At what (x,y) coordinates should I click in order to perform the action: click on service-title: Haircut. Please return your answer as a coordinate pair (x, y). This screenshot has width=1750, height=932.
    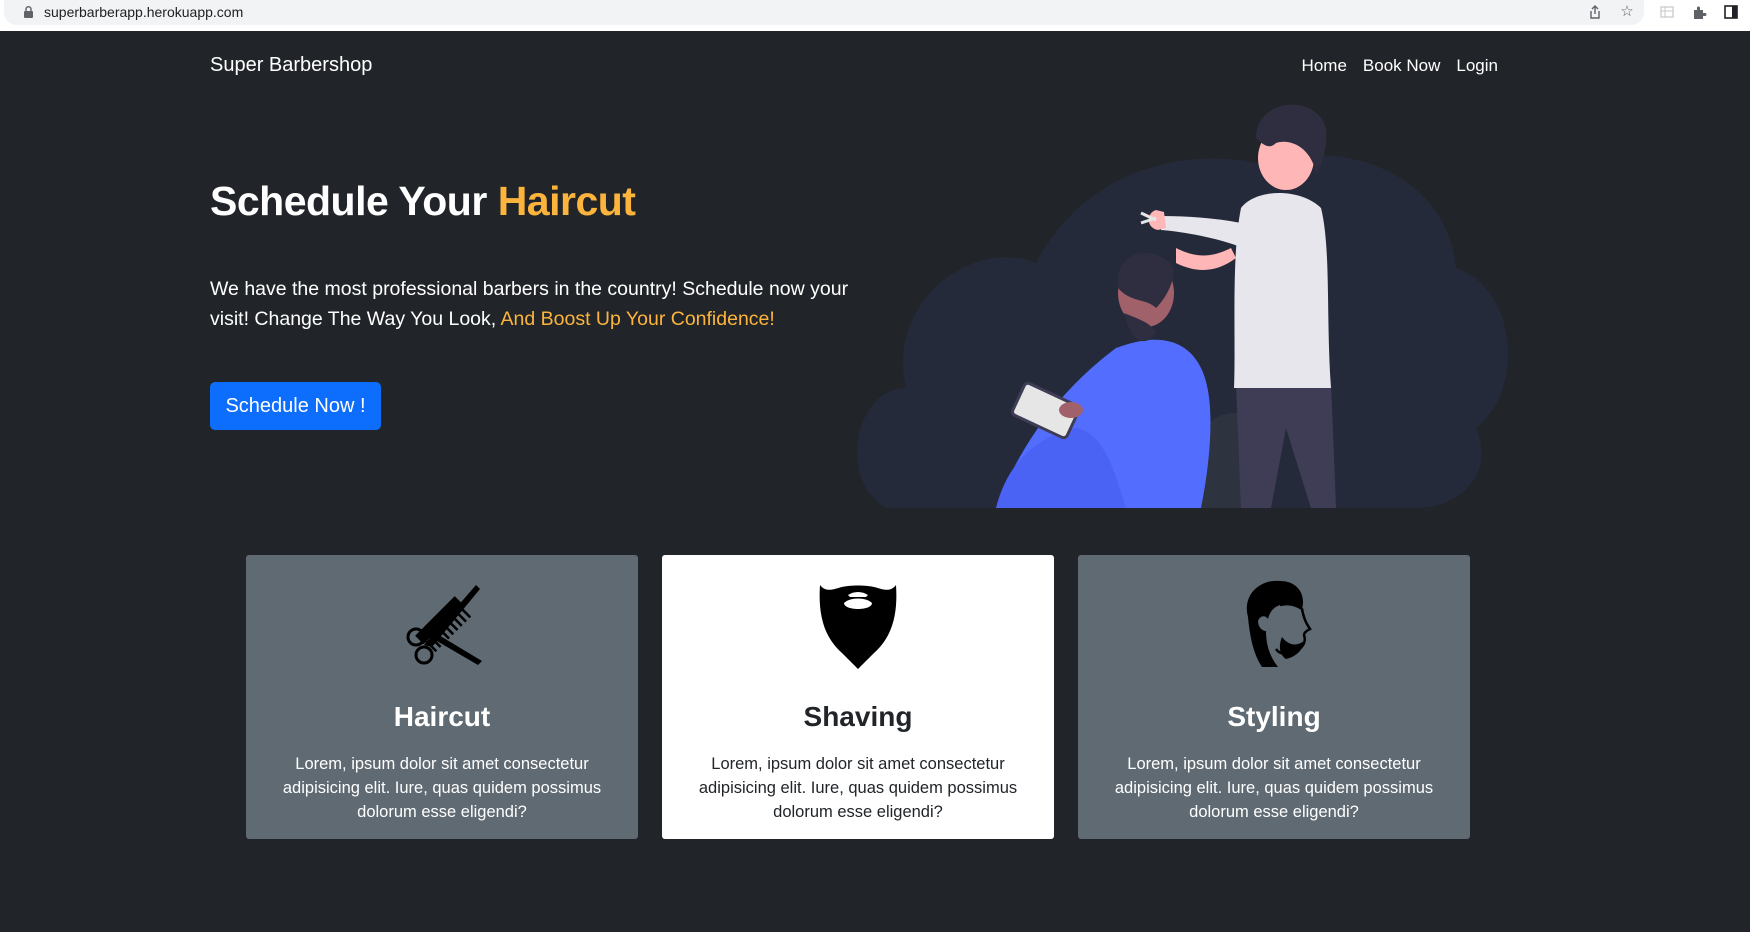
    Looking at the image, I should click on (442, 716).